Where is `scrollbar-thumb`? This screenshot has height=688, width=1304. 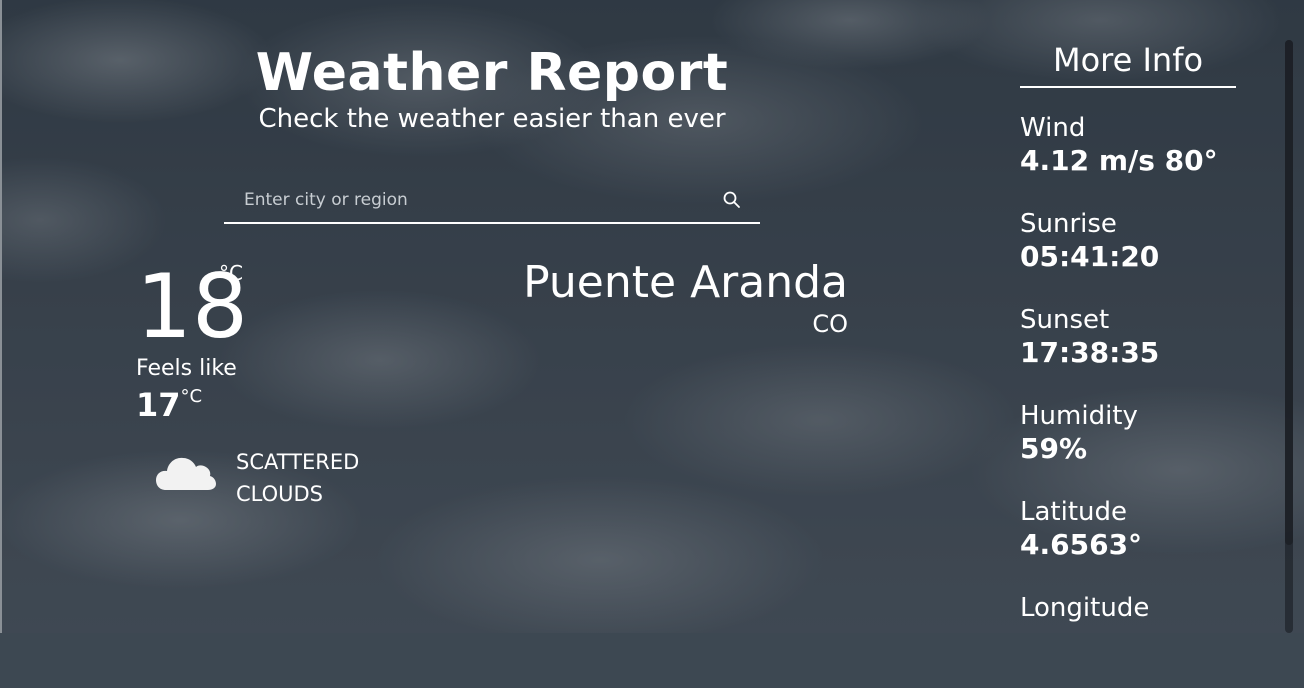 scrollbar-thumb is located at coordinates (1289, 292).